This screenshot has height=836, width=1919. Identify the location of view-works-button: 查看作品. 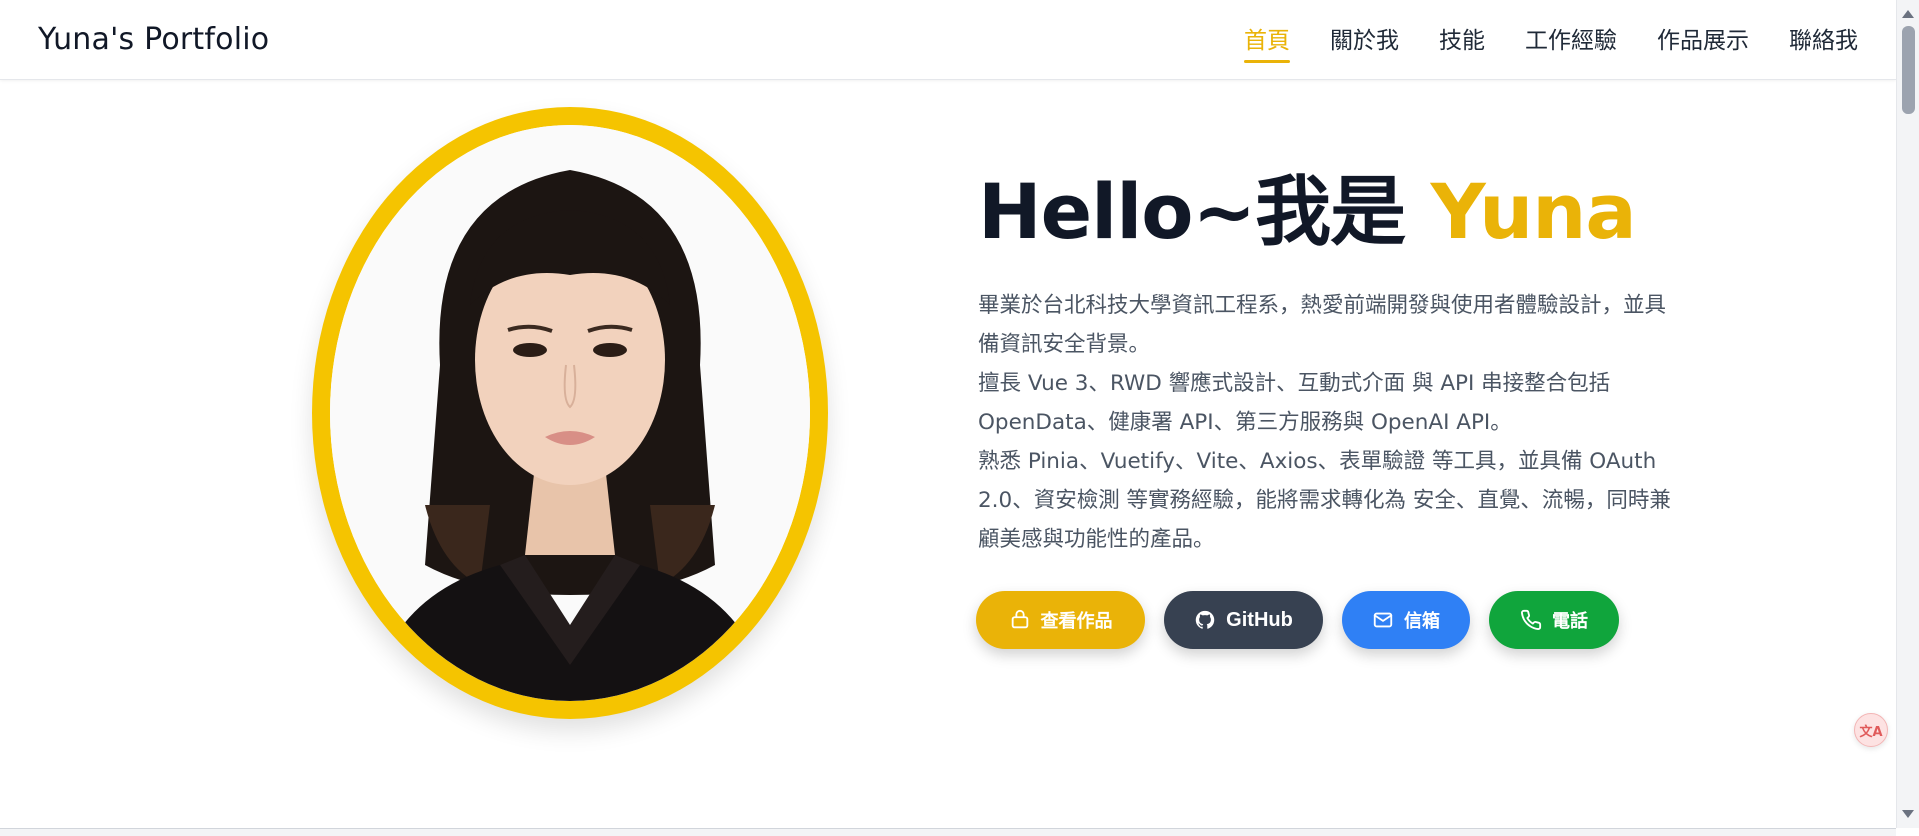
(1060, 620).